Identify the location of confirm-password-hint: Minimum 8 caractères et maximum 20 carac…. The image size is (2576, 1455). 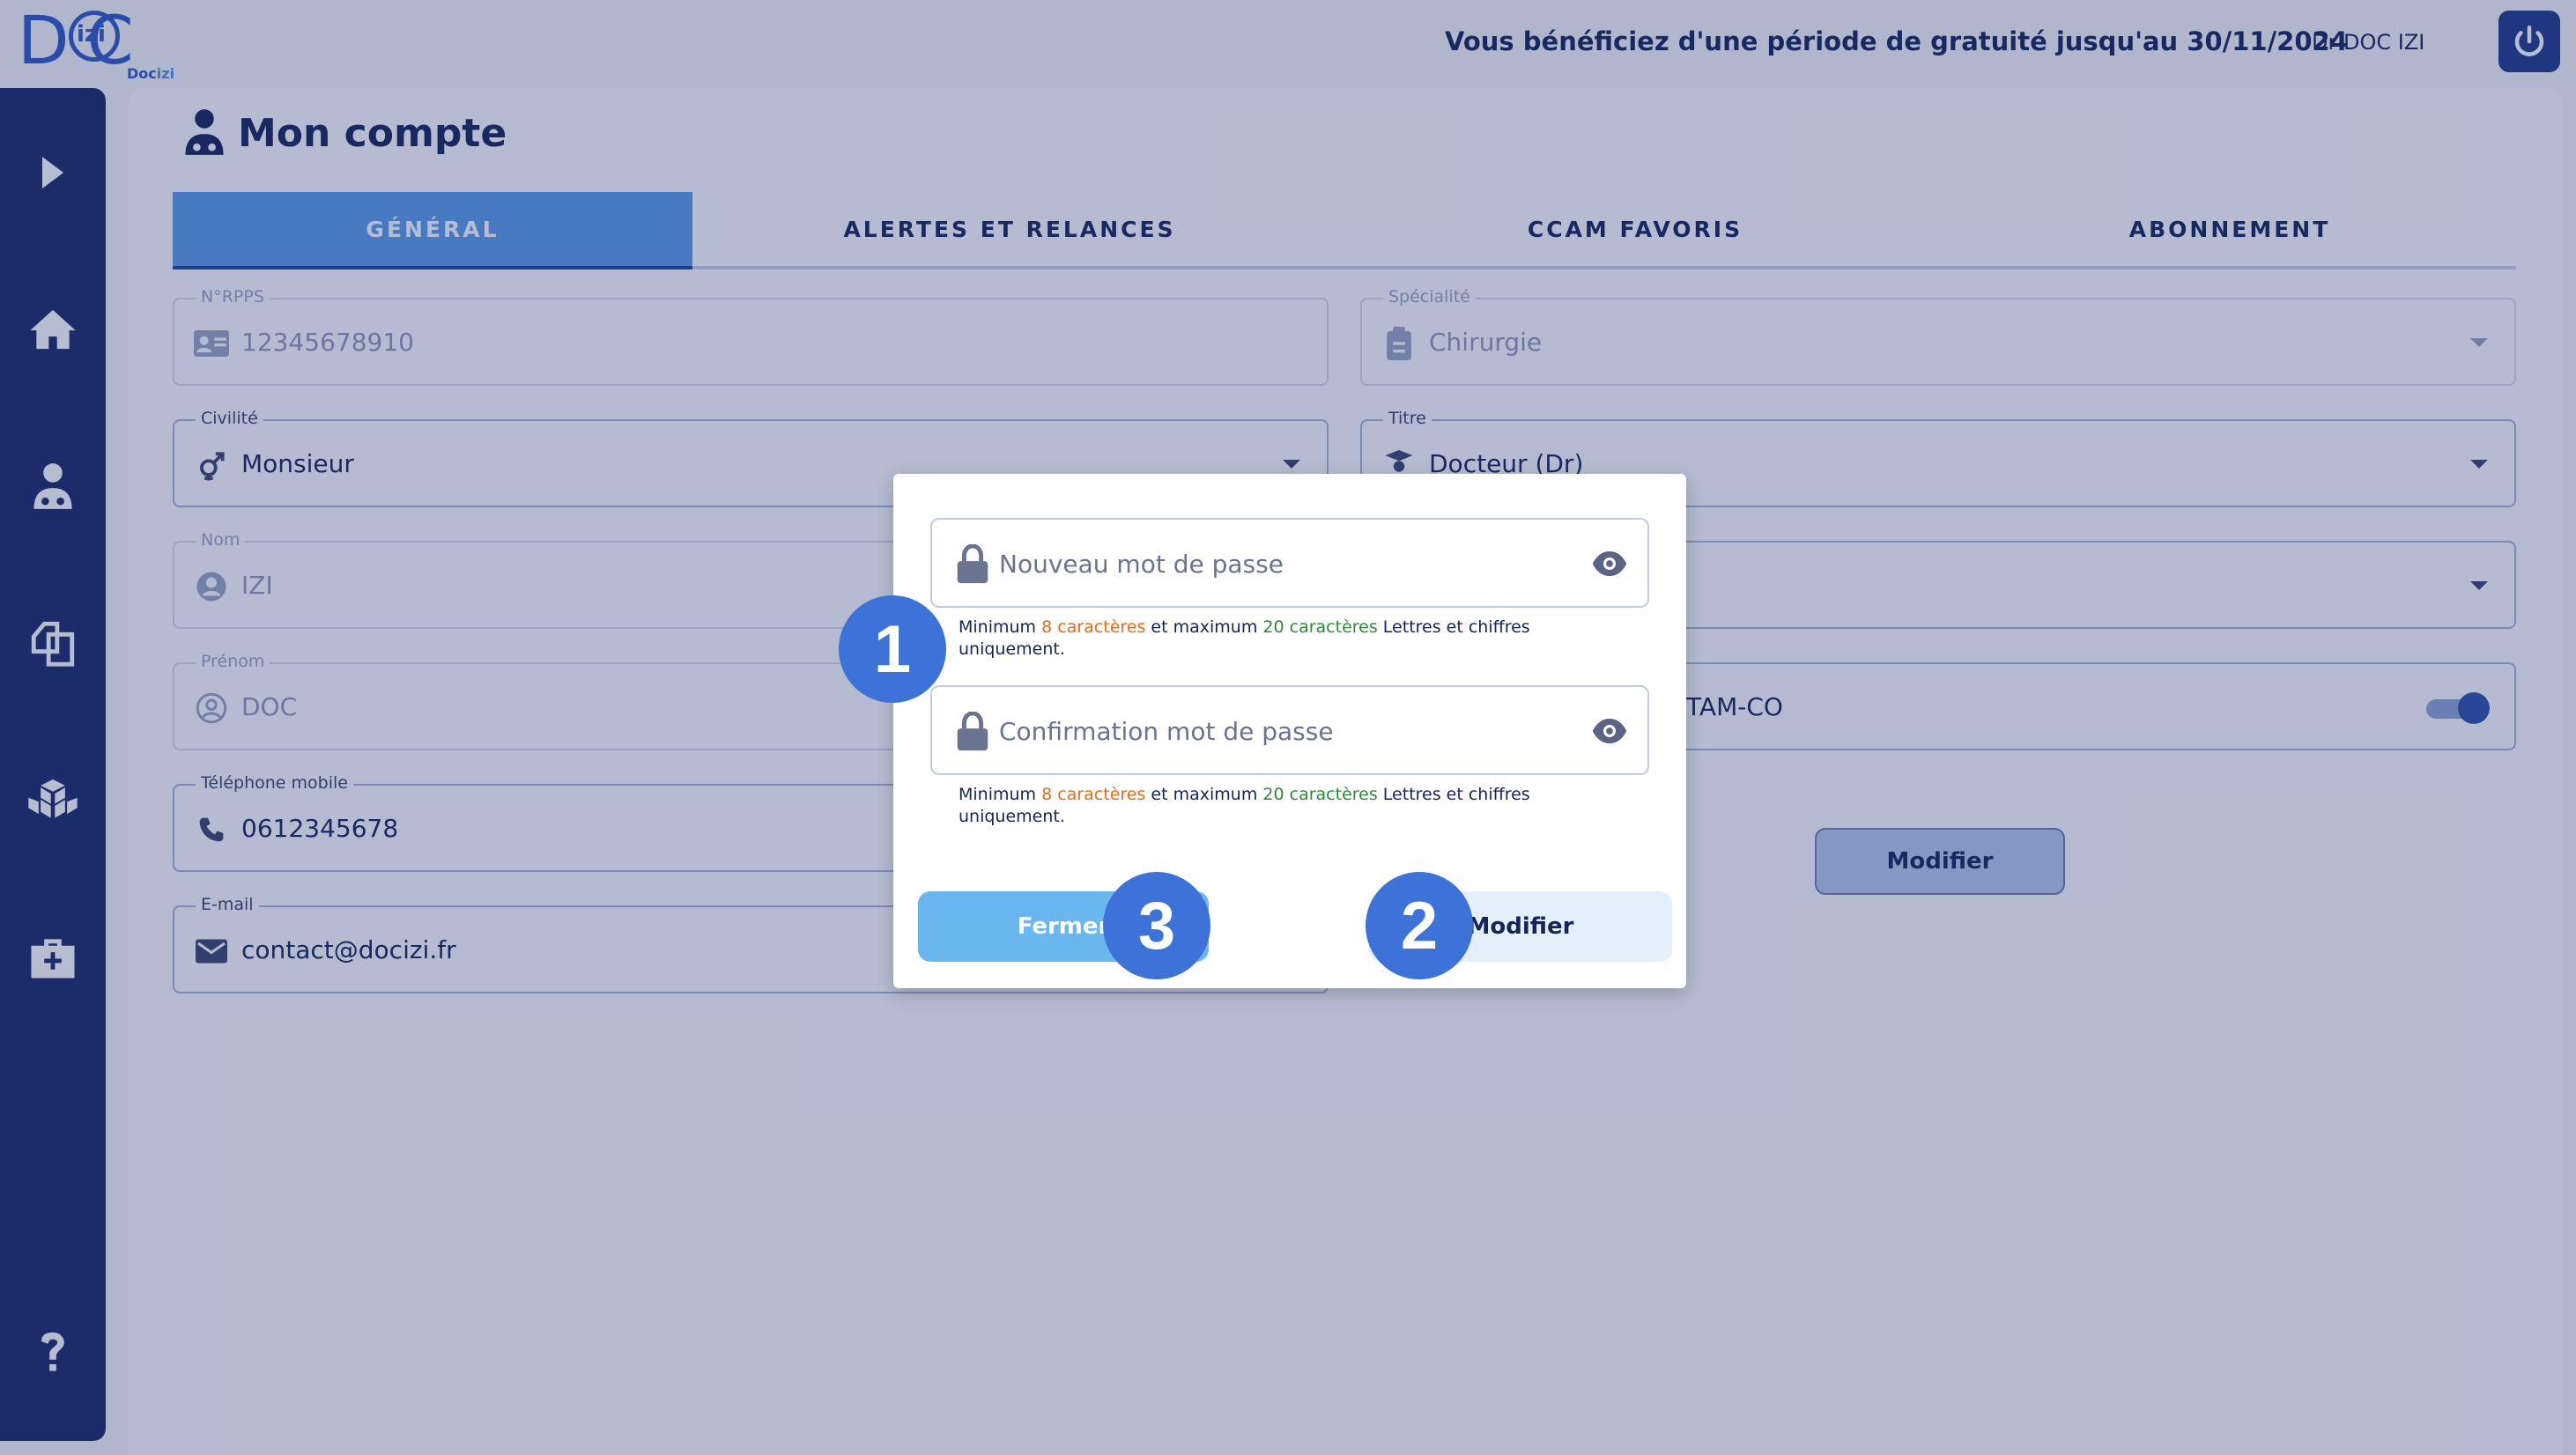
(1267, 806).